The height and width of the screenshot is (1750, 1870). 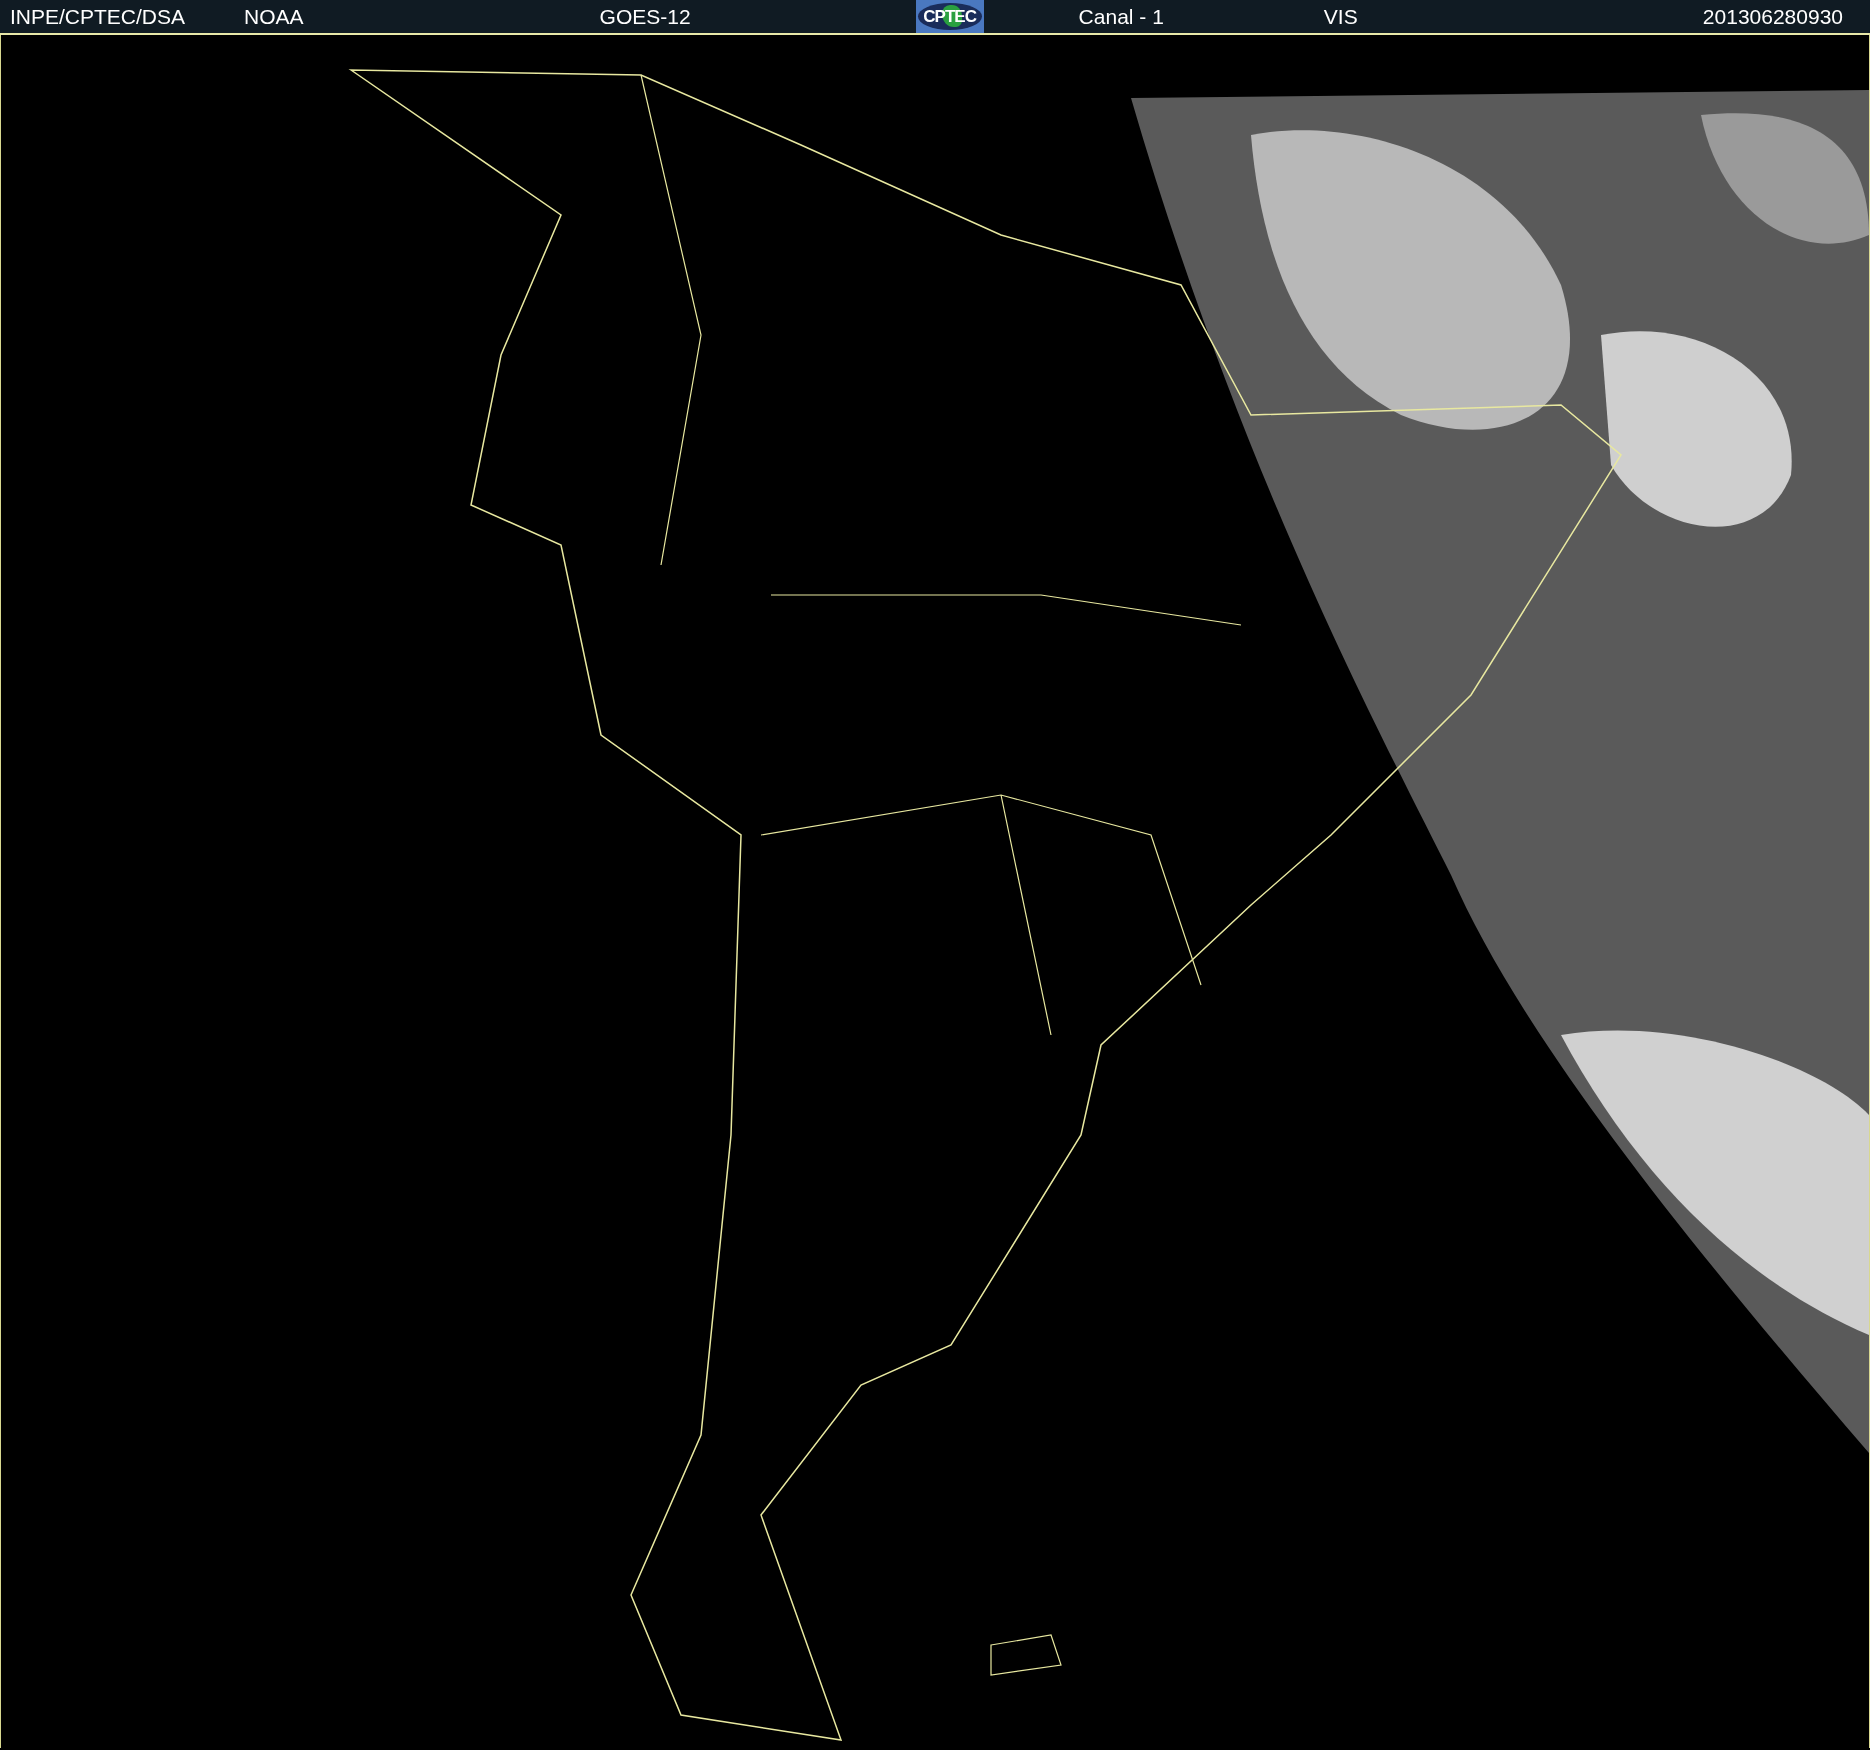 I want to click on satellite-label: GOES-12, so click(x=645, y=16).